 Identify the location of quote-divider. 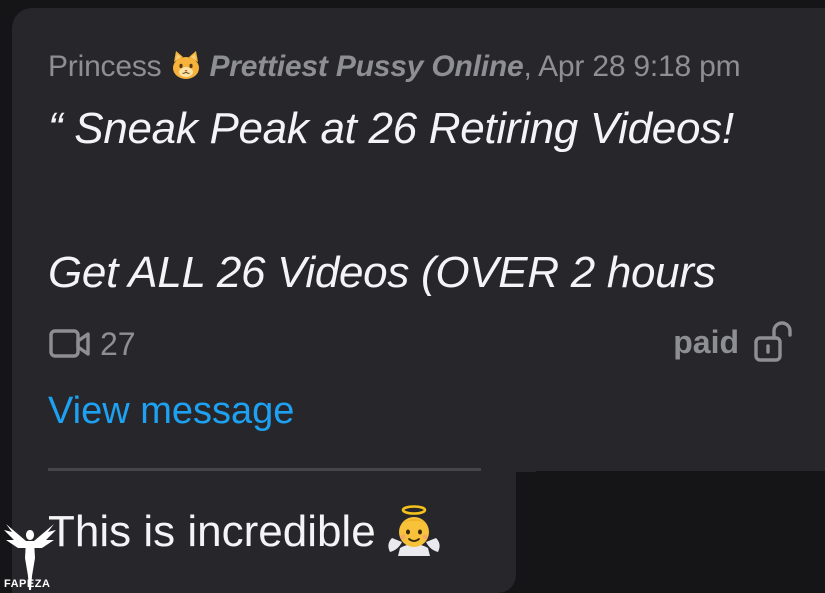
(264, 469).